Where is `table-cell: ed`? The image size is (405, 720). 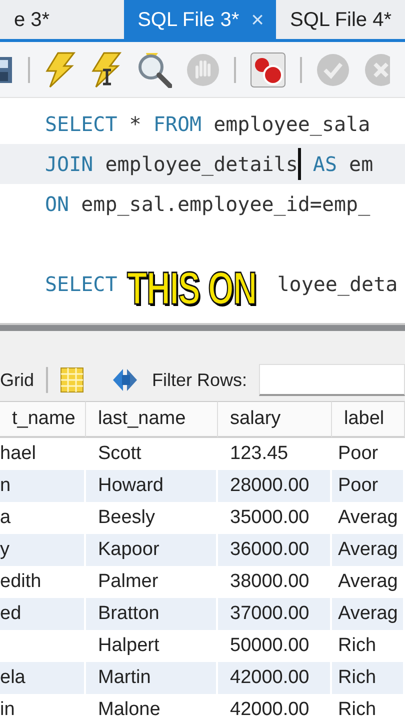
table-cell: ed is located at coordinates (43, 614).